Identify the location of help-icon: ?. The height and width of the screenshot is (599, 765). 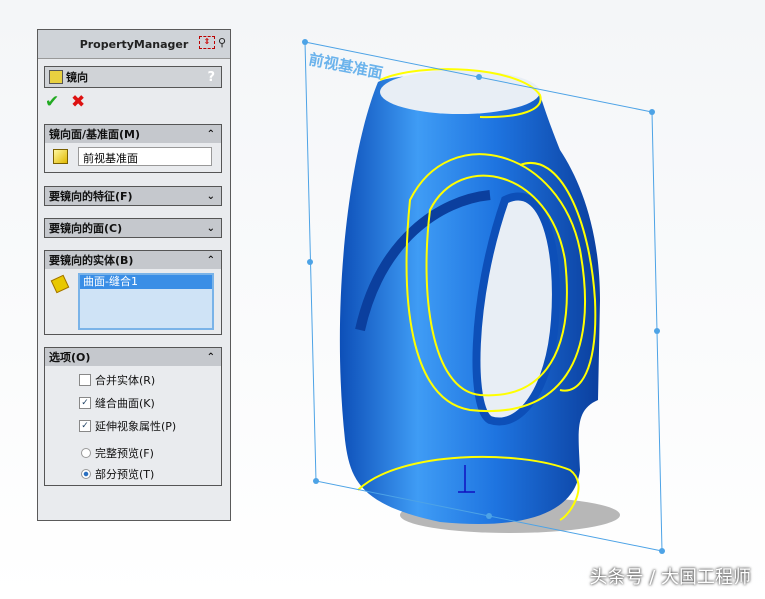
(211, 77).